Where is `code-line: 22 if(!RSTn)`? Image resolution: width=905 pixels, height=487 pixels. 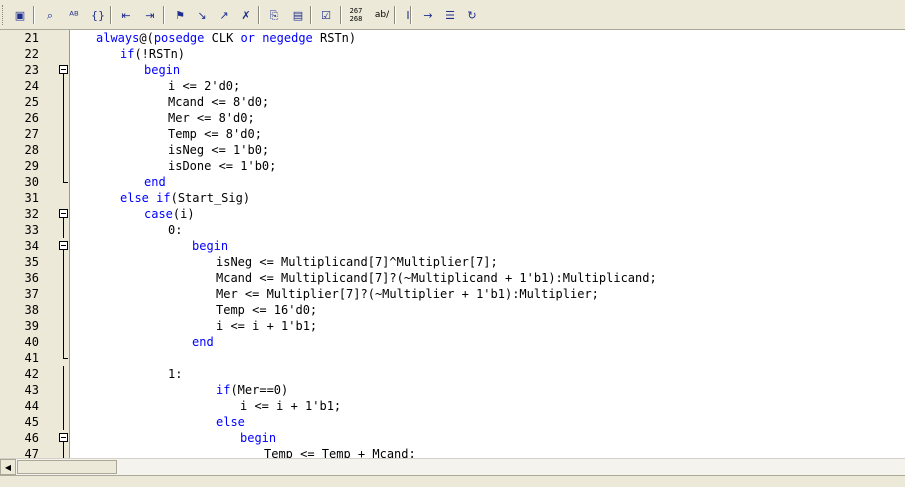 code-line: 22 if(!RSTn) is located at coordinates (452, 54).